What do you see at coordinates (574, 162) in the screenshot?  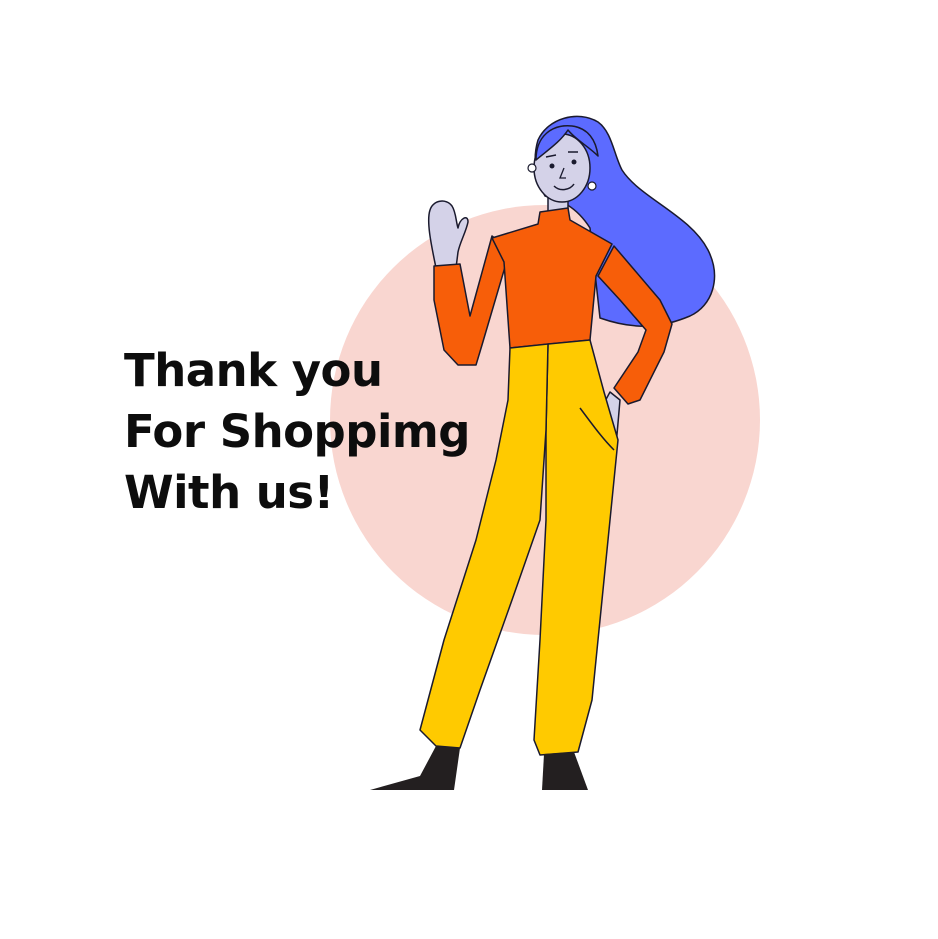 I see `right-eye` at bounding box center [574, 162].